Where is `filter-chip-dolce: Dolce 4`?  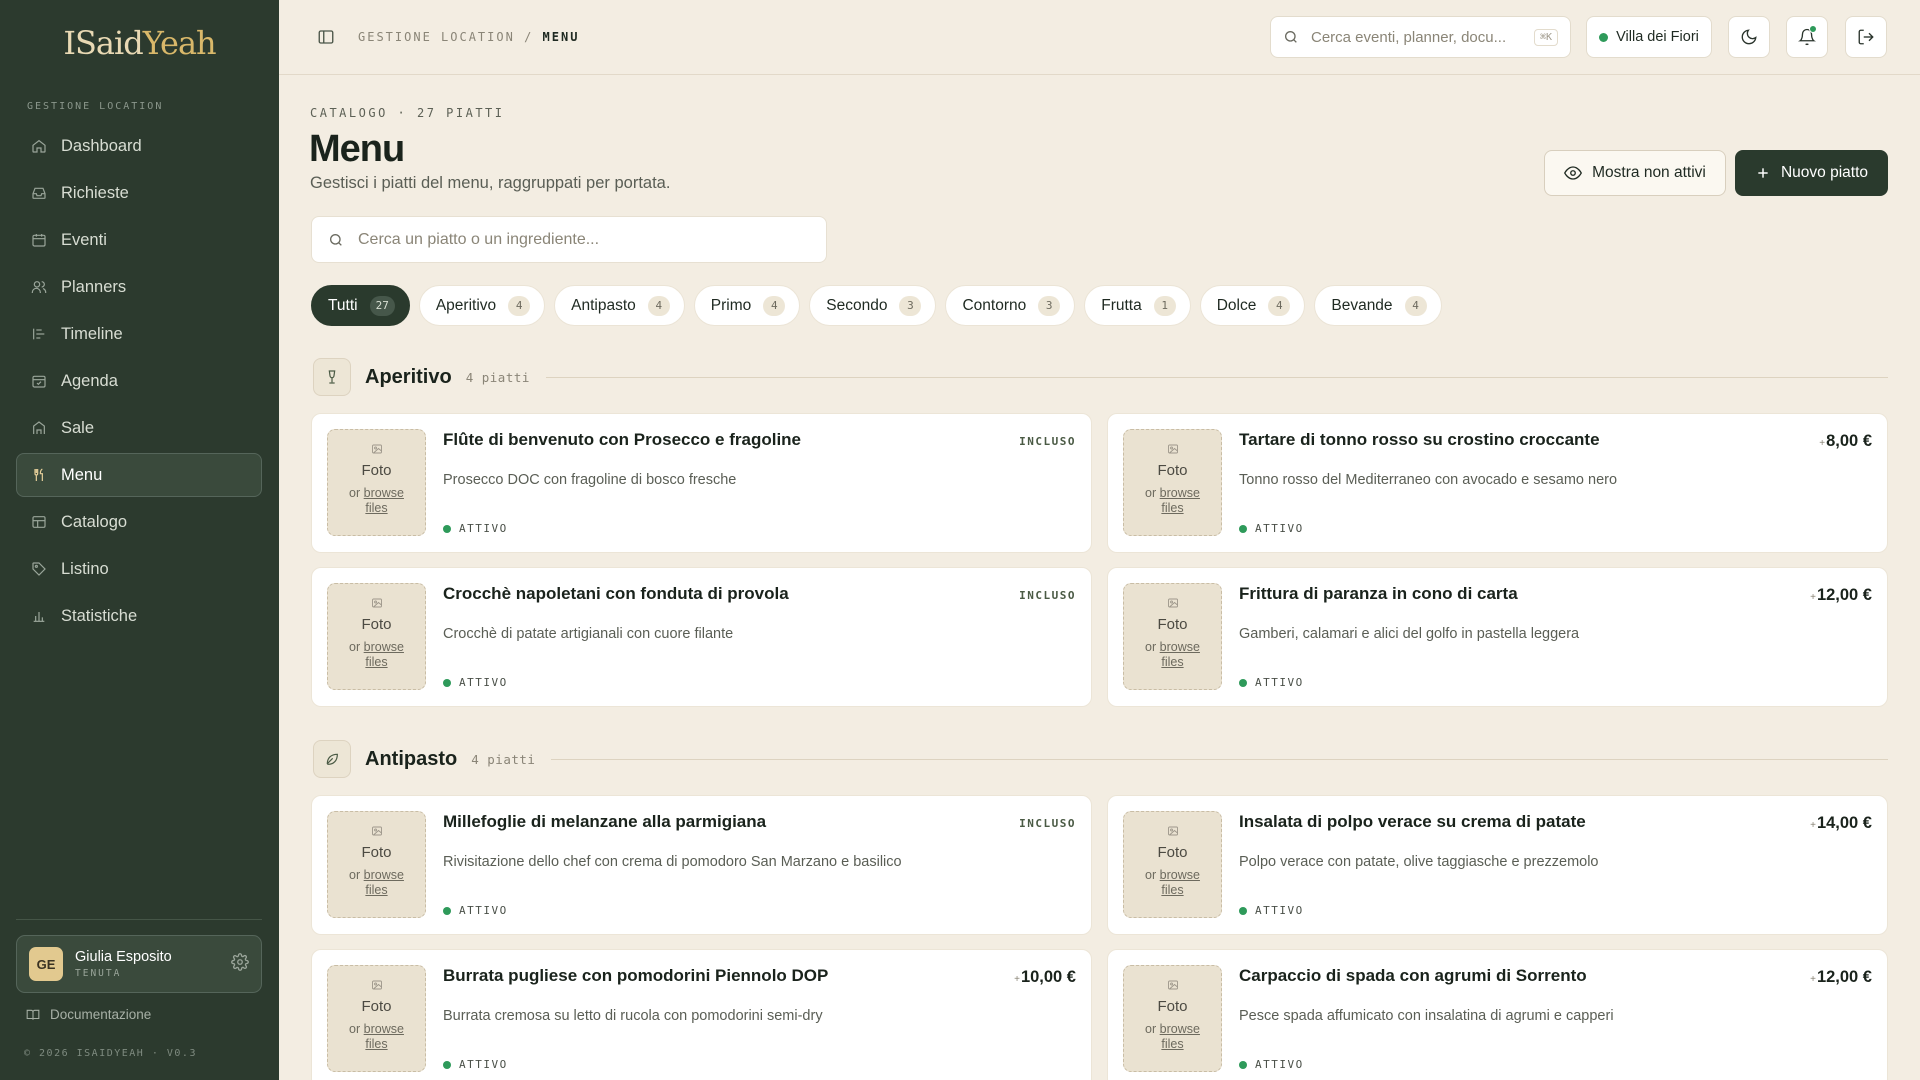 filter-chip-dolce: Dolce 4 is located at coordinates (1252, 305).